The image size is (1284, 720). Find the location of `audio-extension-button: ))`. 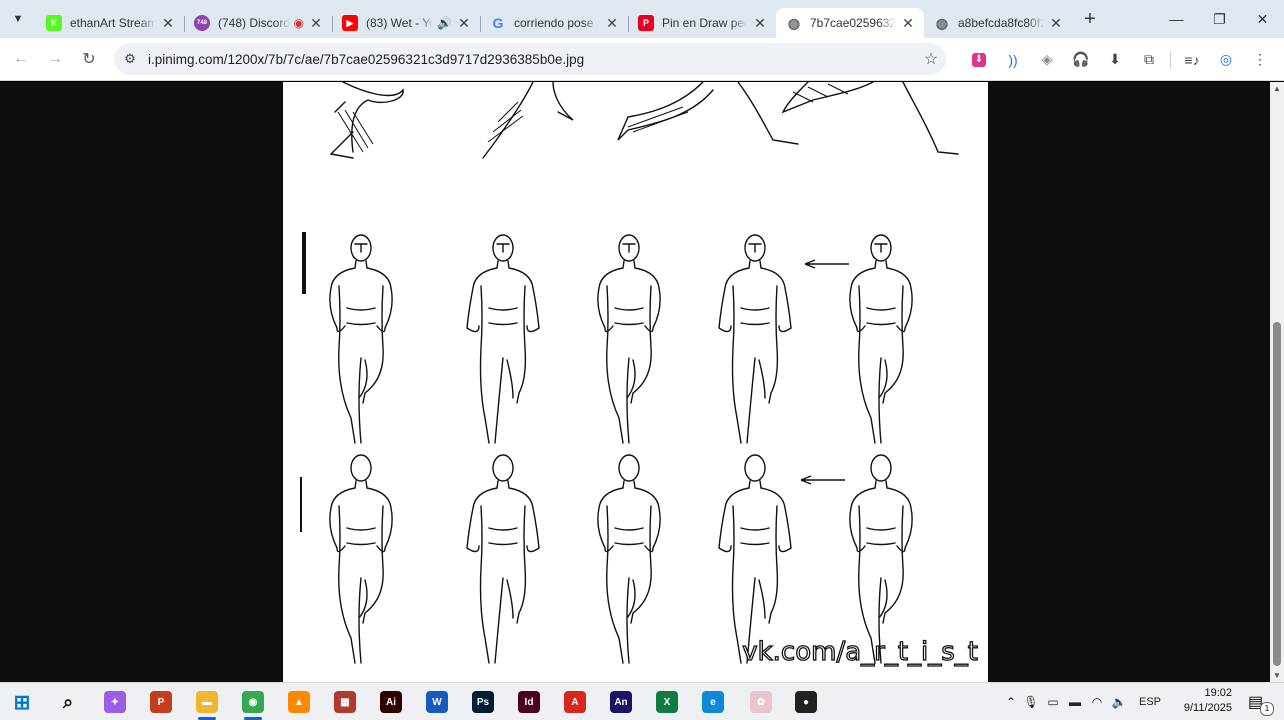

audio-extension-button: )) is located at coordinates (1013, 60).